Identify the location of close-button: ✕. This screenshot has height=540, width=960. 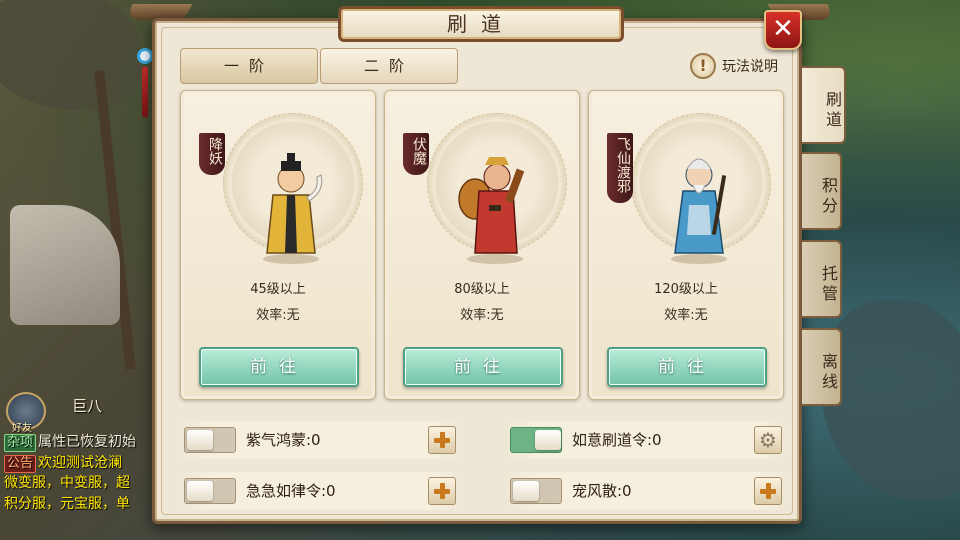
(783, 30).